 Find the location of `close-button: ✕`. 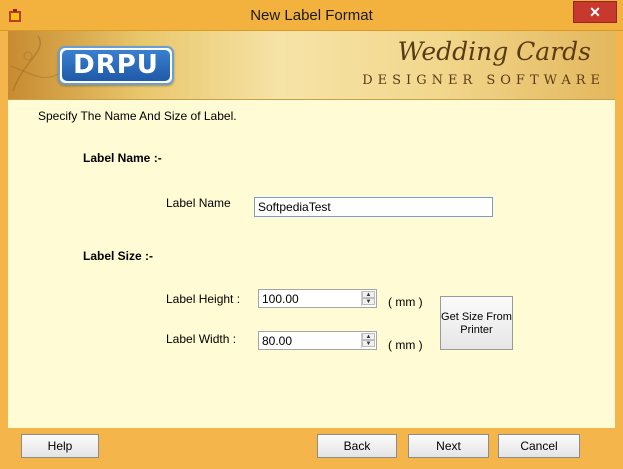

close-button: ✕ is located at coordinates (595, 12).